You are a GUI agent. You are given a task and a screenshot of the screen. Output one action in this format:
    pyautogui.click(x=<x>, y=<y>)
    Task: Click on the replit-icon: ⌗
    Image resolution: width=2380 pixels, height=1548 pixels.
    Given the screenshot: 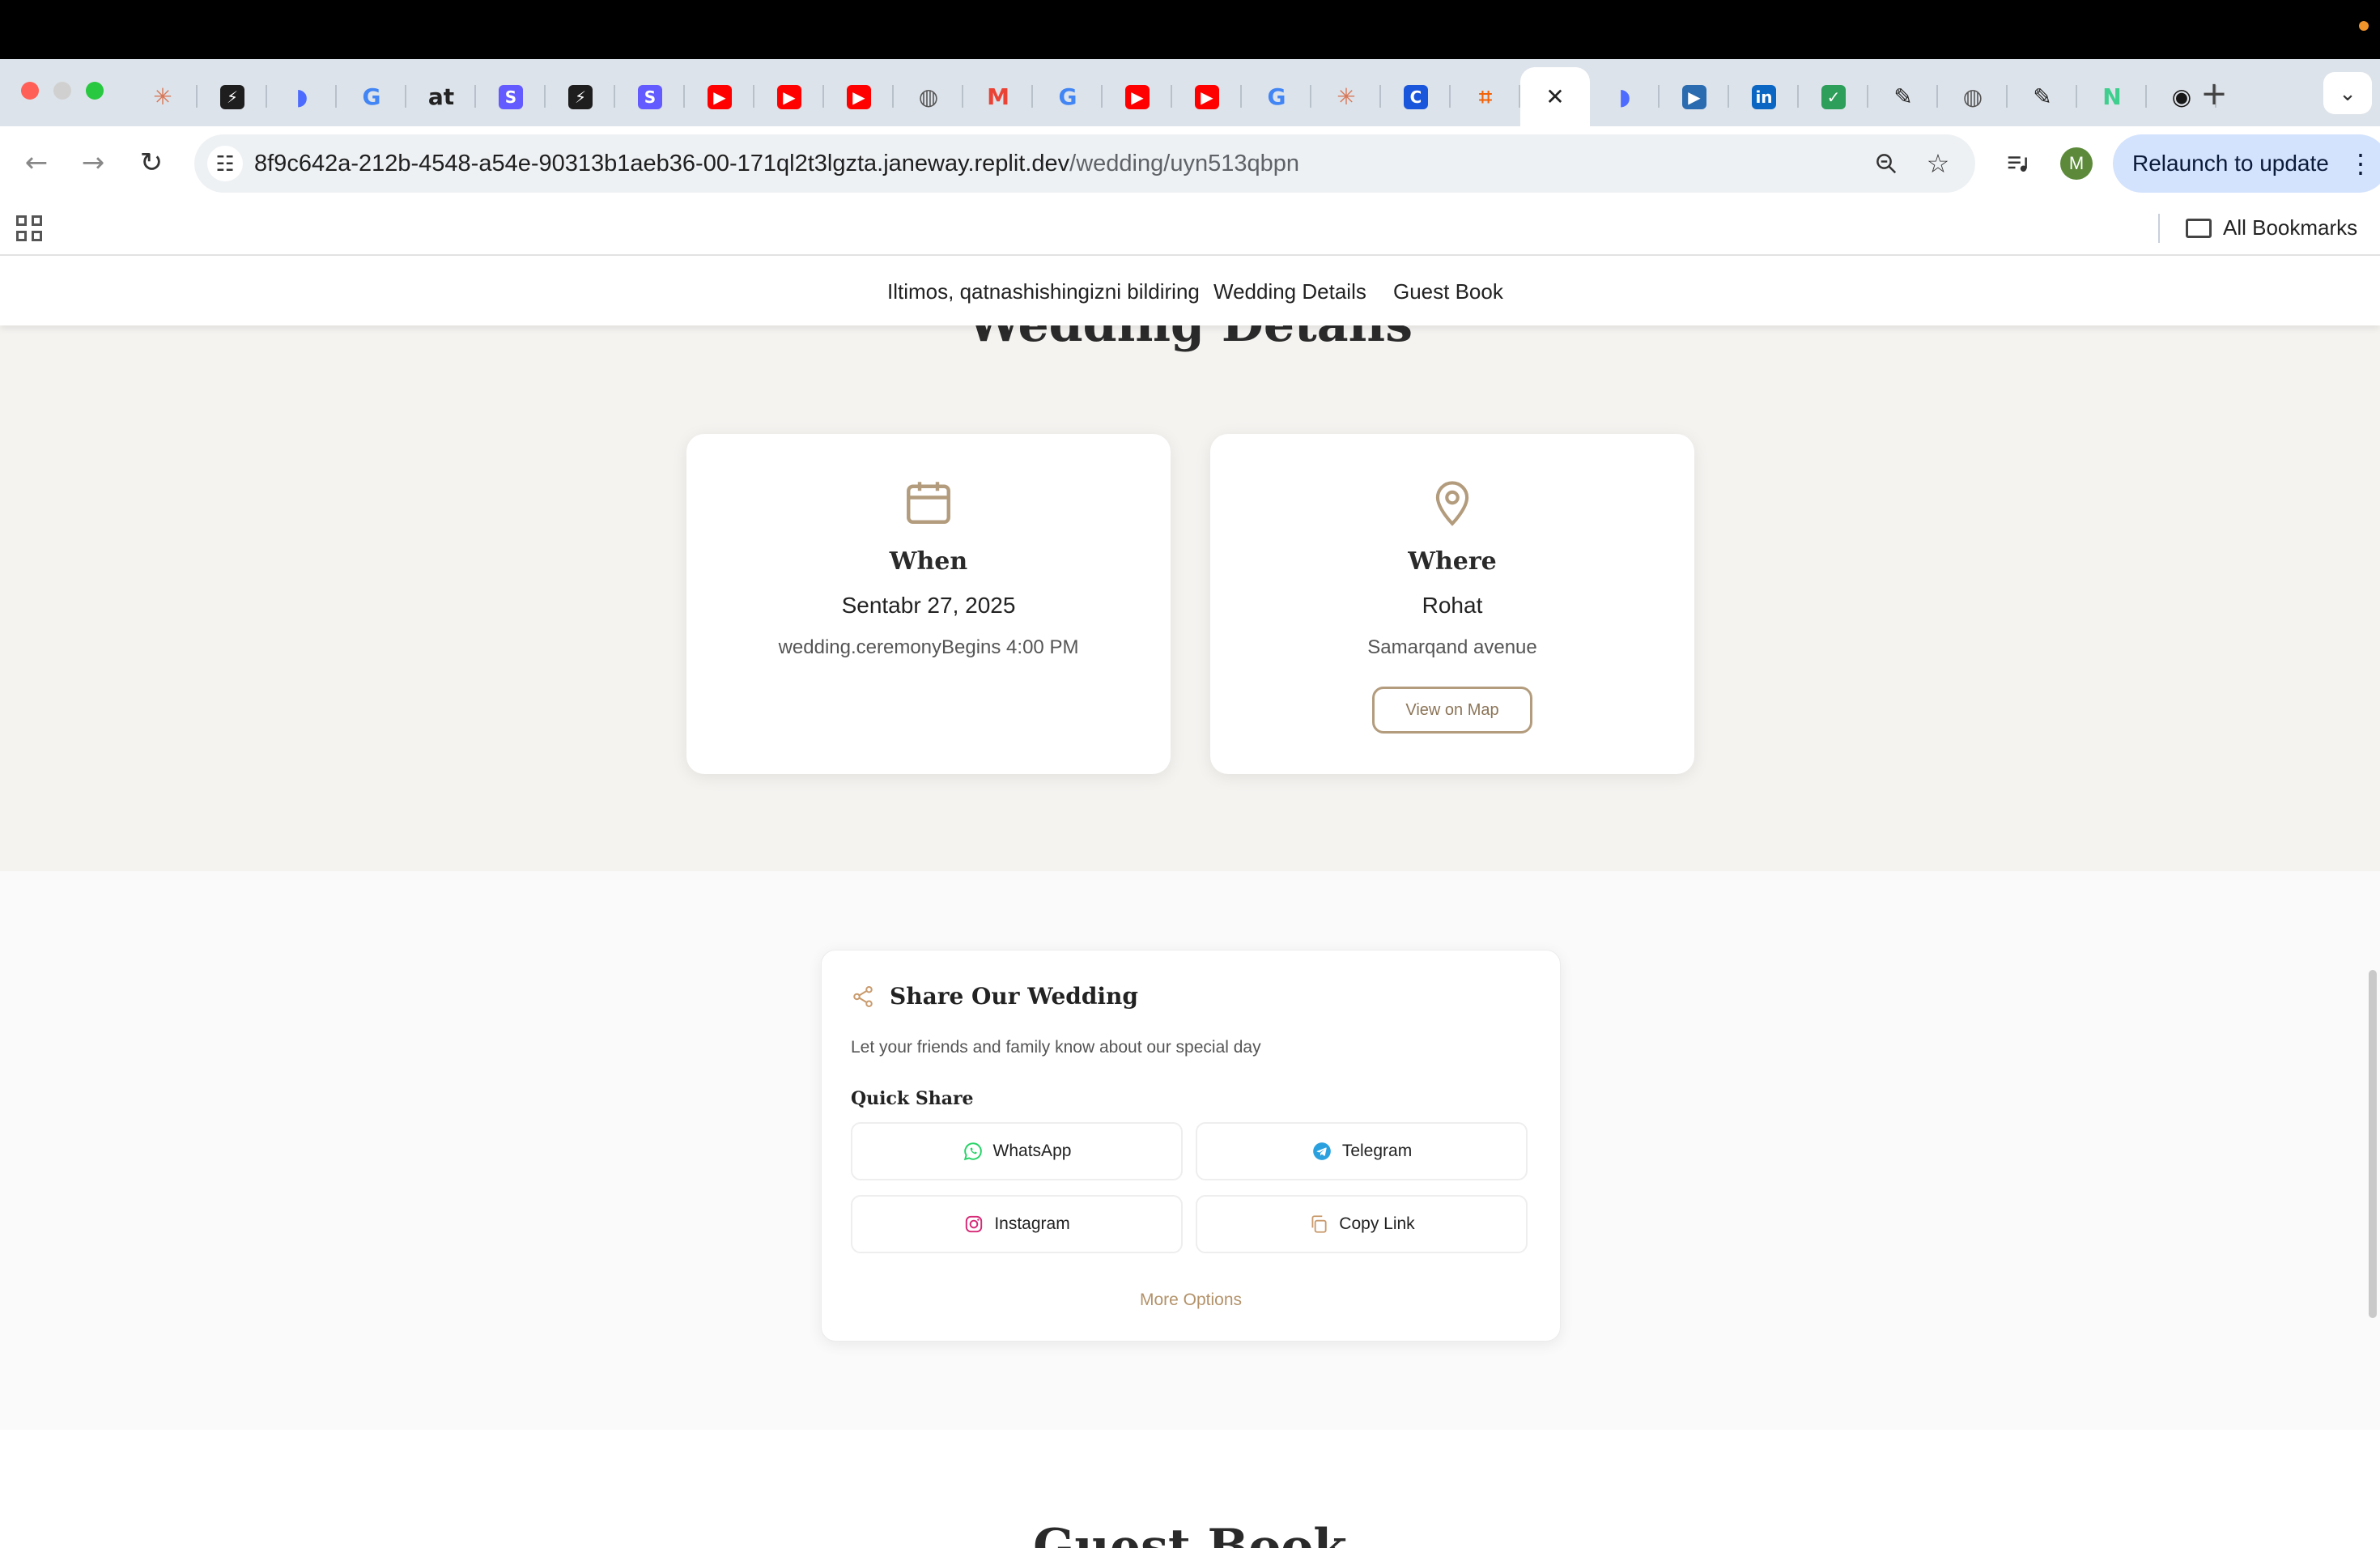 What is the action you would take?
    pyautogui.click(x=1485, y=96)
    